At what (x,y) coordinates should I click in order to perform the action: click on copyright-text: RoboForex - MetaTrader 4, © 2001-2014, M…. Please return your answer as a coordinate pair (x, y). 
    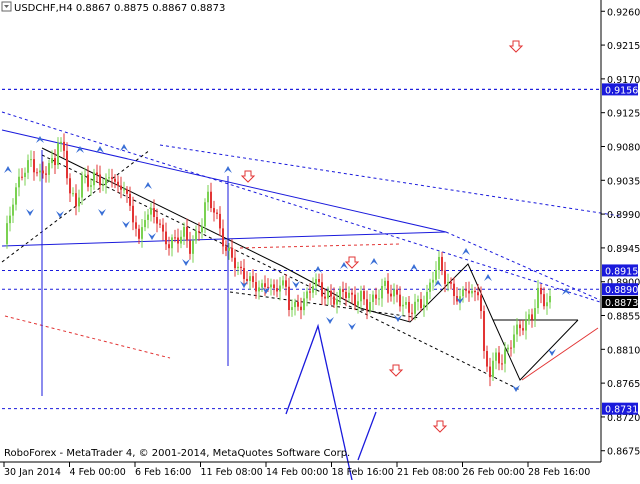
    Looking at the image, I should click on (177, 453).